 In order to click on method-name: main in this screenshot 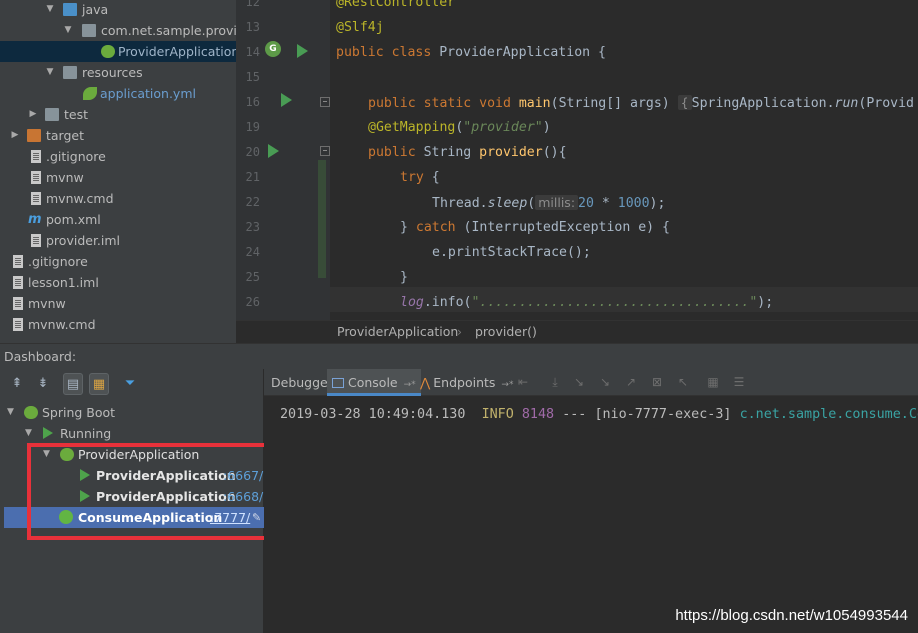, I will do `click(534, 103)`.